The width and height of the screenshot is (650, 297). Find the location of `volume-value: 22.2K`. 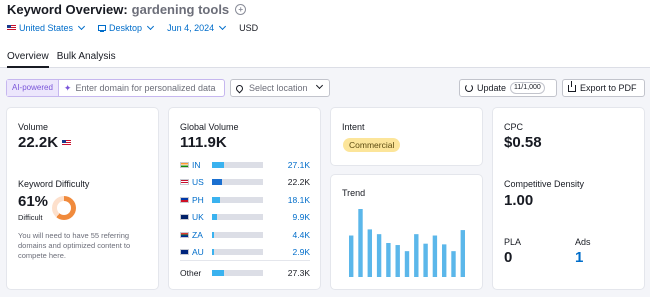

volume-value: 22.2K is located at coordinates (38, 142).